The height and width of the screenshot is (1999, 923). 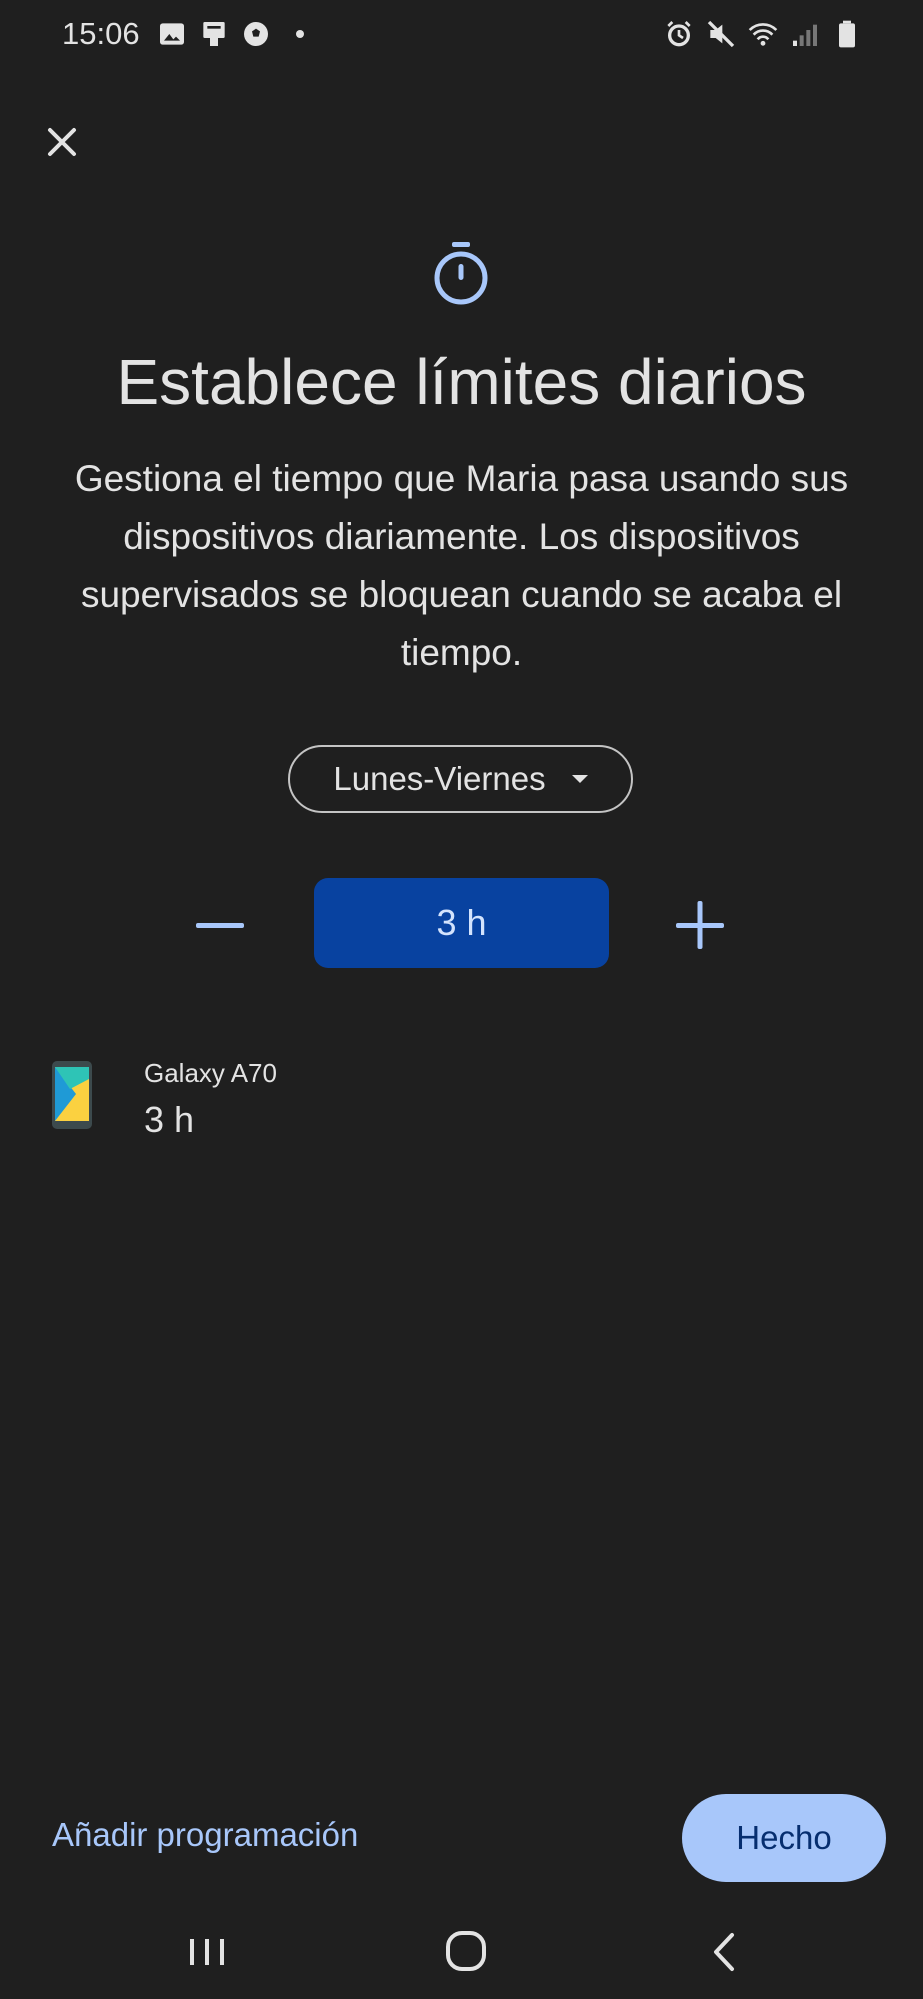 What do you see at coordinates (700, 925) in the screenshot?
I see `increase-button` at bounding box center [700, 925].